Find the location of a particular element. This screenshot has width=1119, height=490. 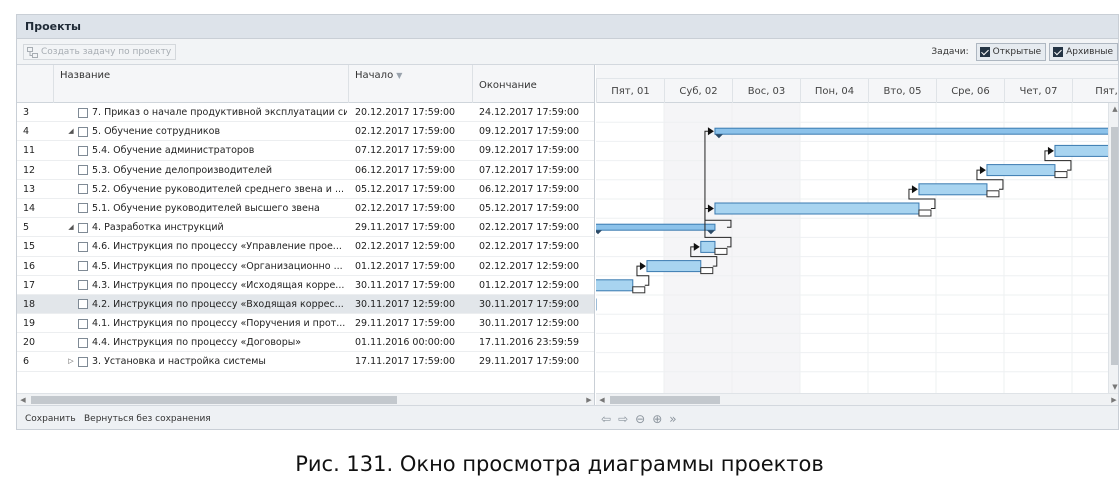

scroll-back-icon: ⇦ is located at coordinates (606, 419).